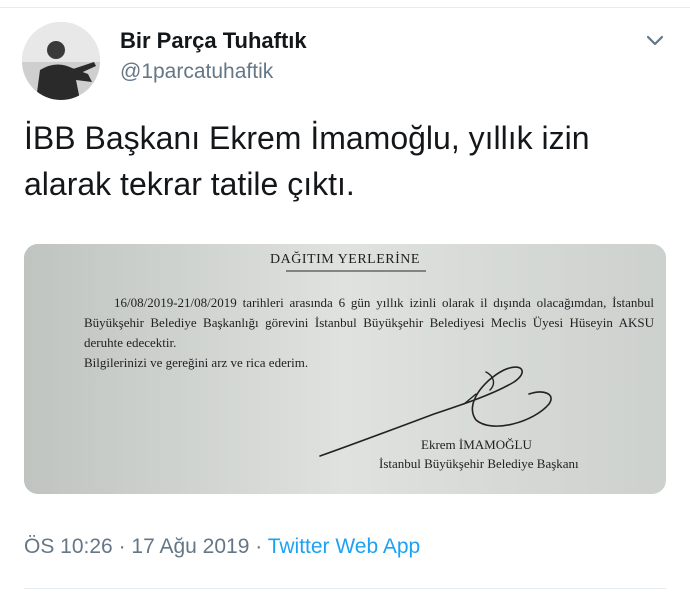 Image resolution: width=690 pixels, height=595 pixels. Describe the element at coordinates (345, 588) in the screenshot. I see `bottom-divider` at that location.